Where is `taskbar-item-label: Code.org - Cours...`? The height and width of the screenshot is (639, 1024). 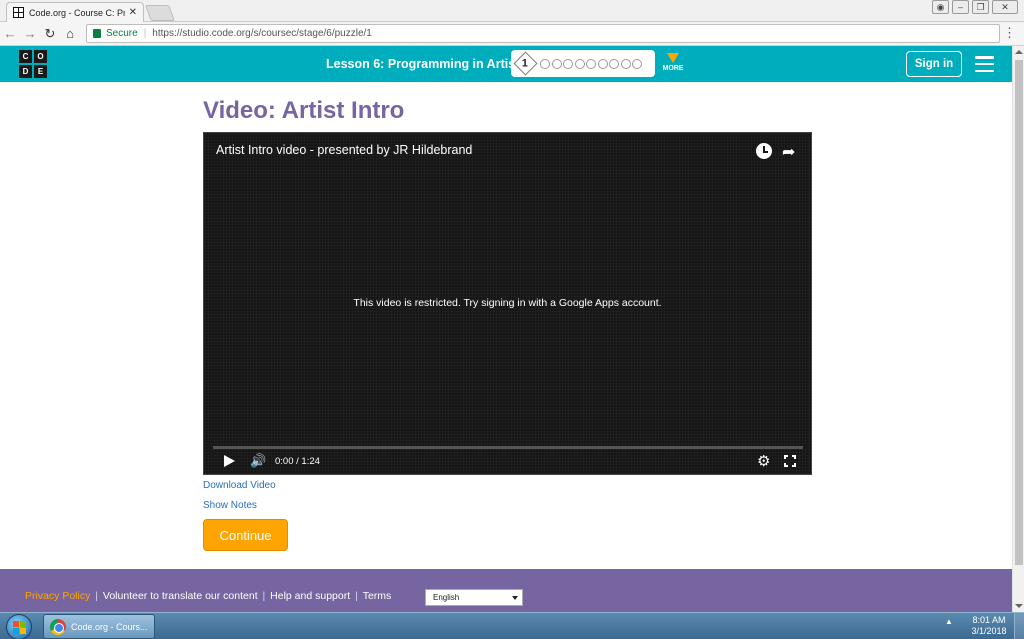
taskbar-item-label: Code.org - Cours... is located at coordinates (109, 626).